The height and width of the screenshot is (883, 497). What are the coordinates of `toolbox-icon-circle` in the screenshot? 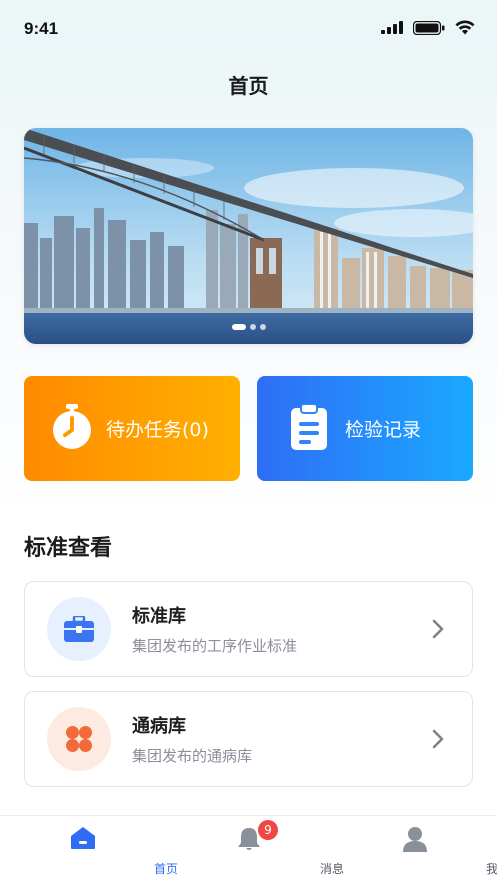 It's located at (79, 629).